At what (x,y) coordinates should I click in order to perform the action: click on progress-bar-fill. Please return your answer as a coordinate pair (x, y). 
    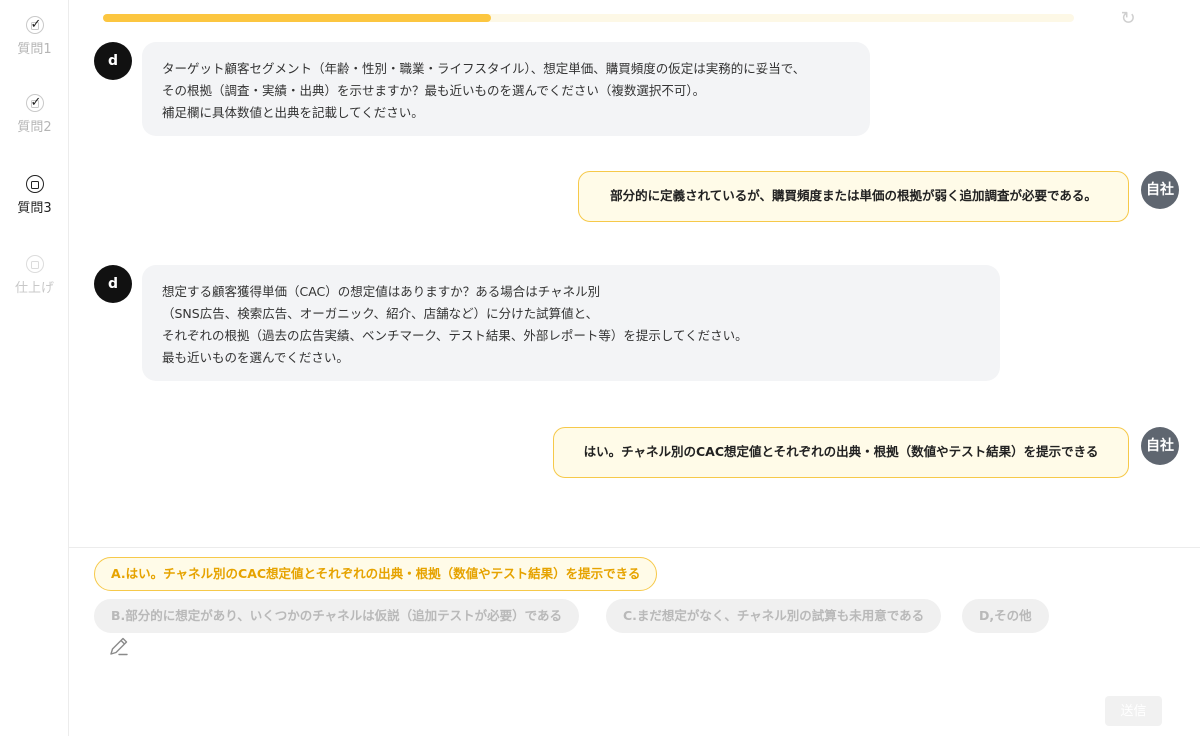
    Looking at the image, I should click on (297, 18).